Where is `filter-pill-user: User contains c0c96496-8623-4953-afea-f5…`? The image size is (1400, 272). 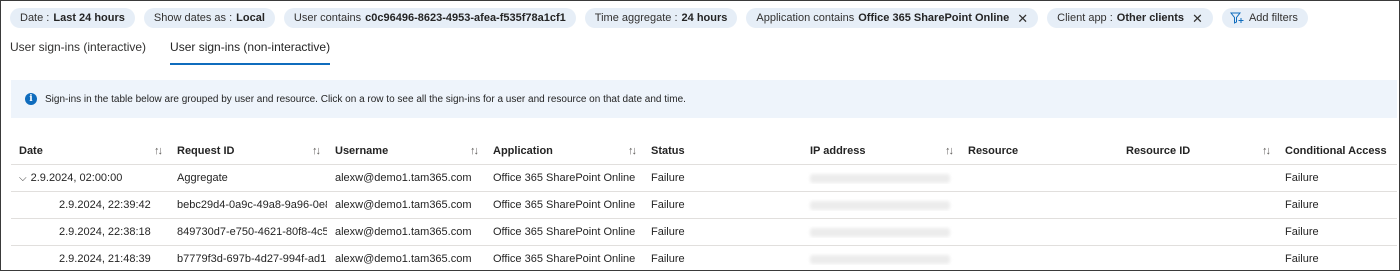 filter-pill-user: User contains c0c96496-8623-4953-afea-f5… is located at coordinates (429, 18).